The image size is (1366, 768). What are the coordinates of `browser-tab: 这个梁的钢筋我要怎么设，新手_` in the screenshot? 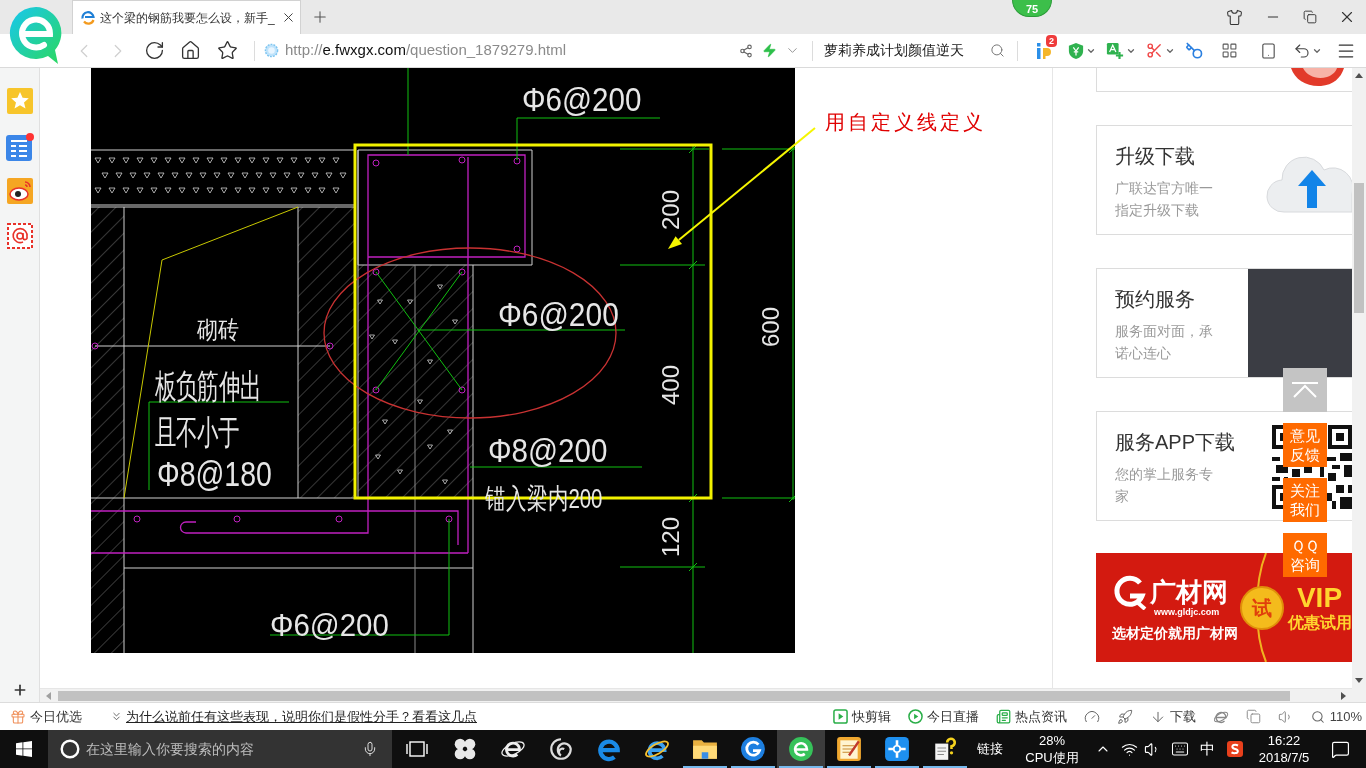 It's located at (186, 17).